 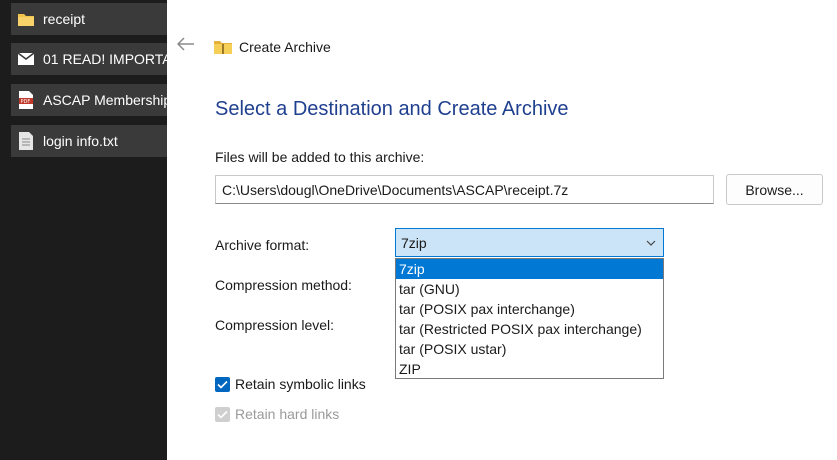 I want to click on desktop-item-ascap-membership: PDF ASCAP Membership, so click(x=89, y=100).